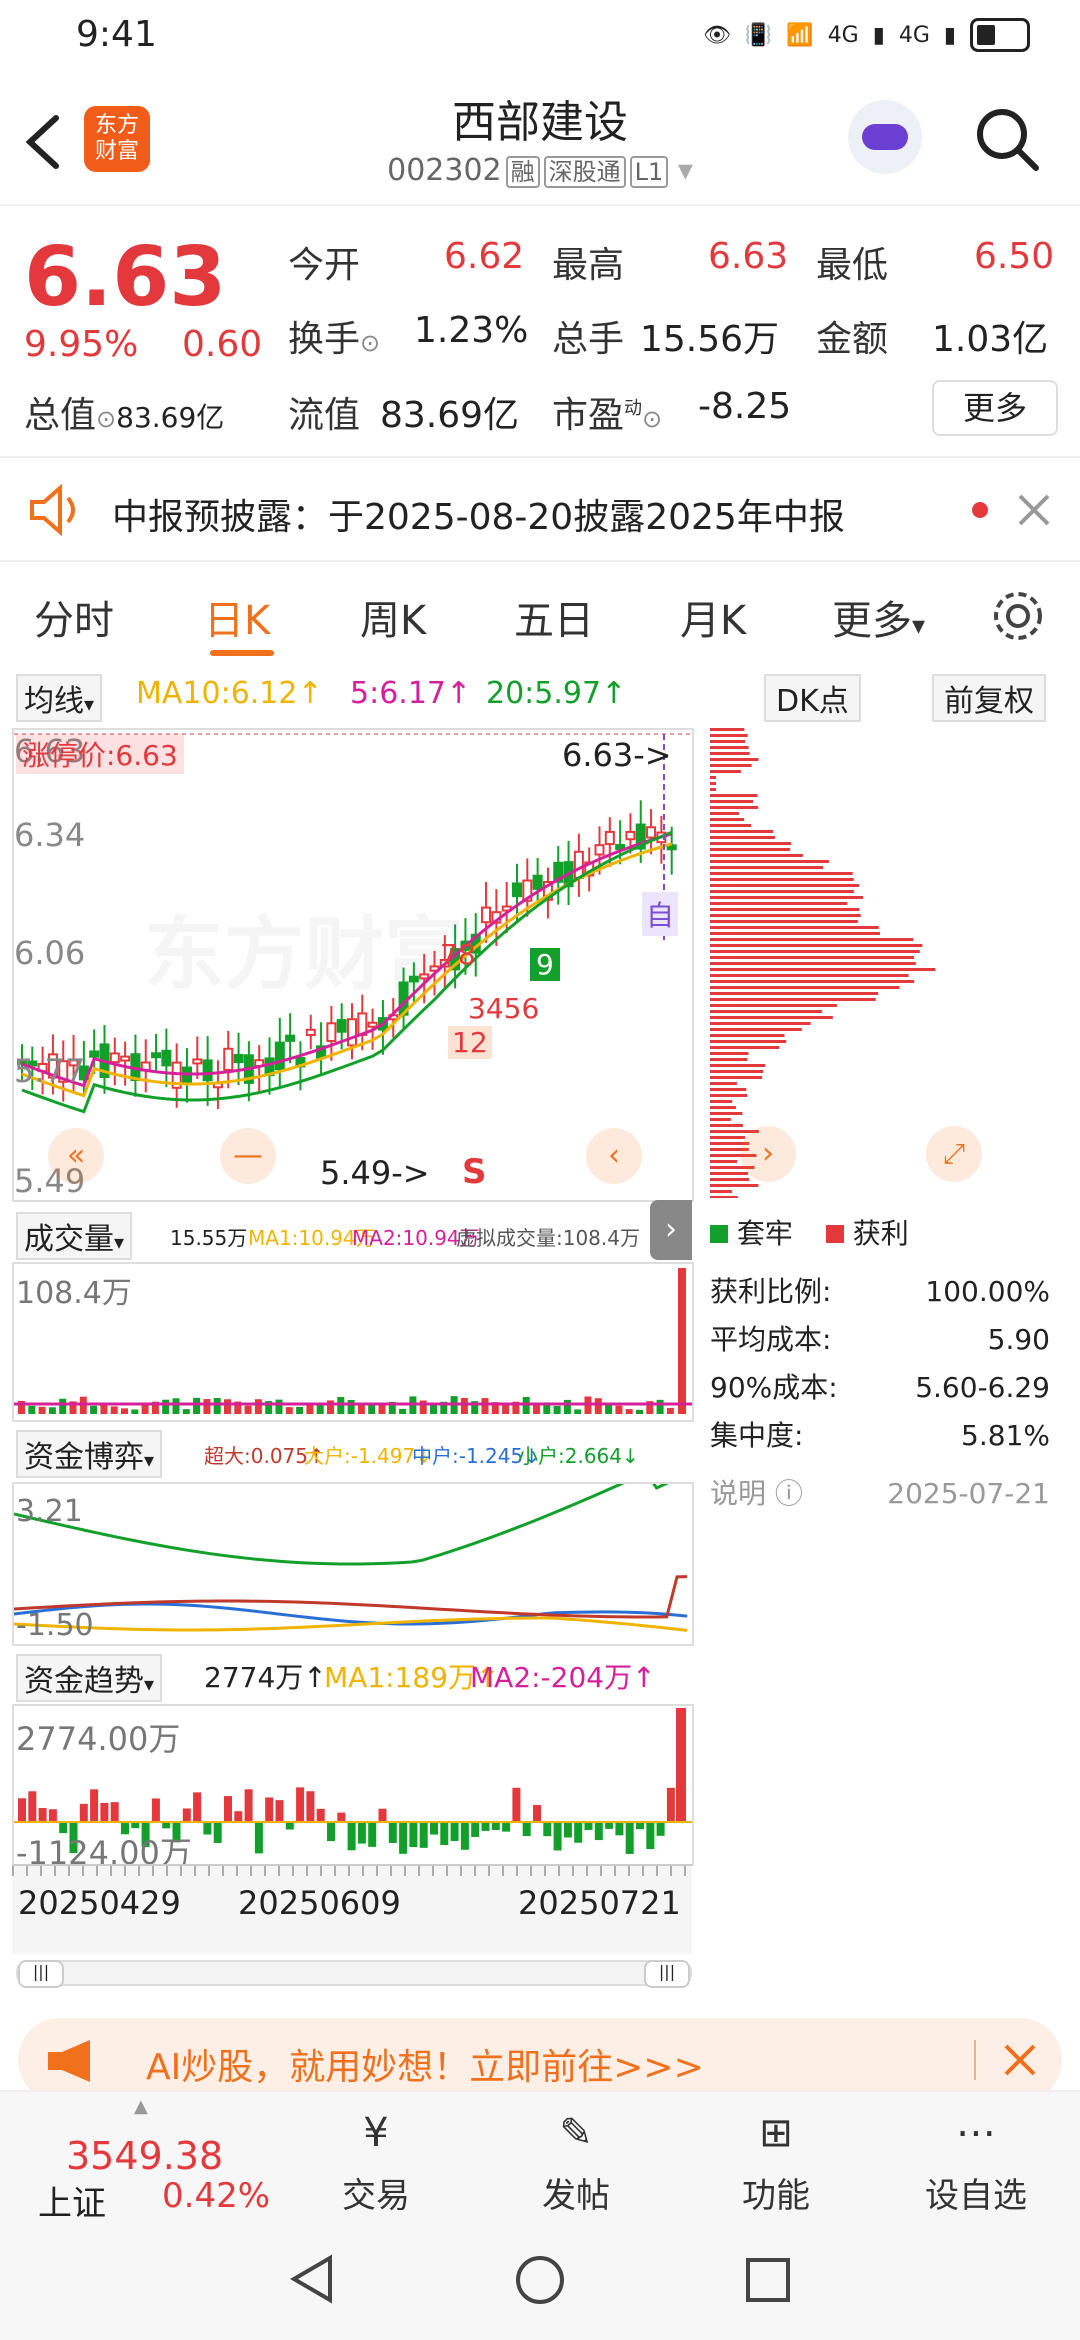 This screenshot has height=2340, width=1080. Describe the element at coordinates (248, 1156) in the screenshot. I see `zoom-out-button: —` at that location.